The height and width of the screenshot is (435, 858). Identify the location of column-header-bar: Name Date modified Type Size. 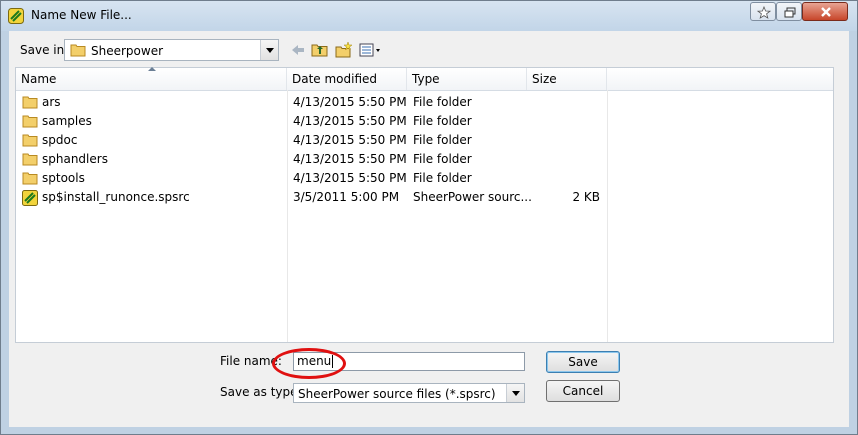
(424, 79).